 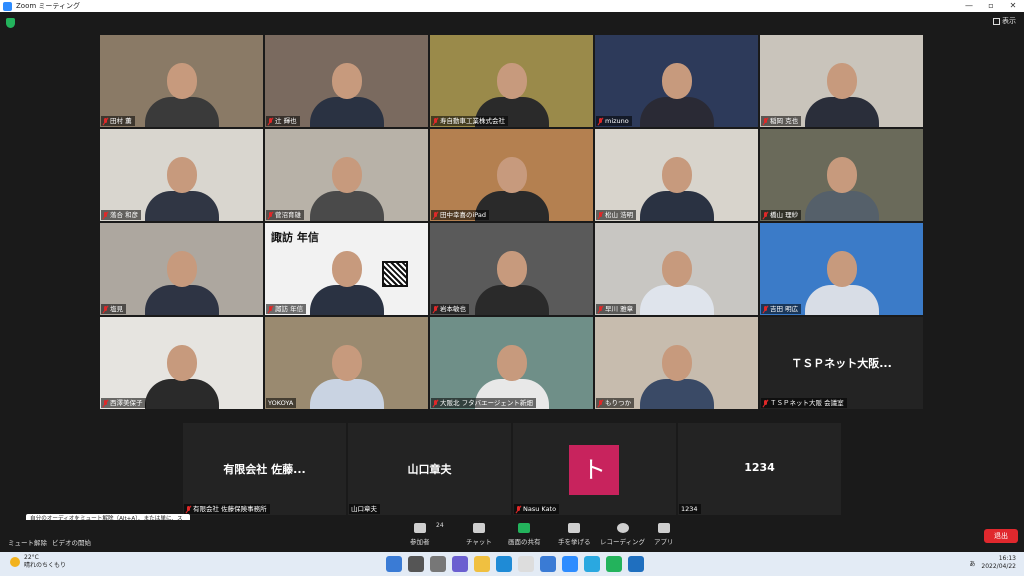 I want to click on video-tile: ＴＳＰネット大阪... ＴＳＰネット大阪 会議室, so click(x=841, y=363).